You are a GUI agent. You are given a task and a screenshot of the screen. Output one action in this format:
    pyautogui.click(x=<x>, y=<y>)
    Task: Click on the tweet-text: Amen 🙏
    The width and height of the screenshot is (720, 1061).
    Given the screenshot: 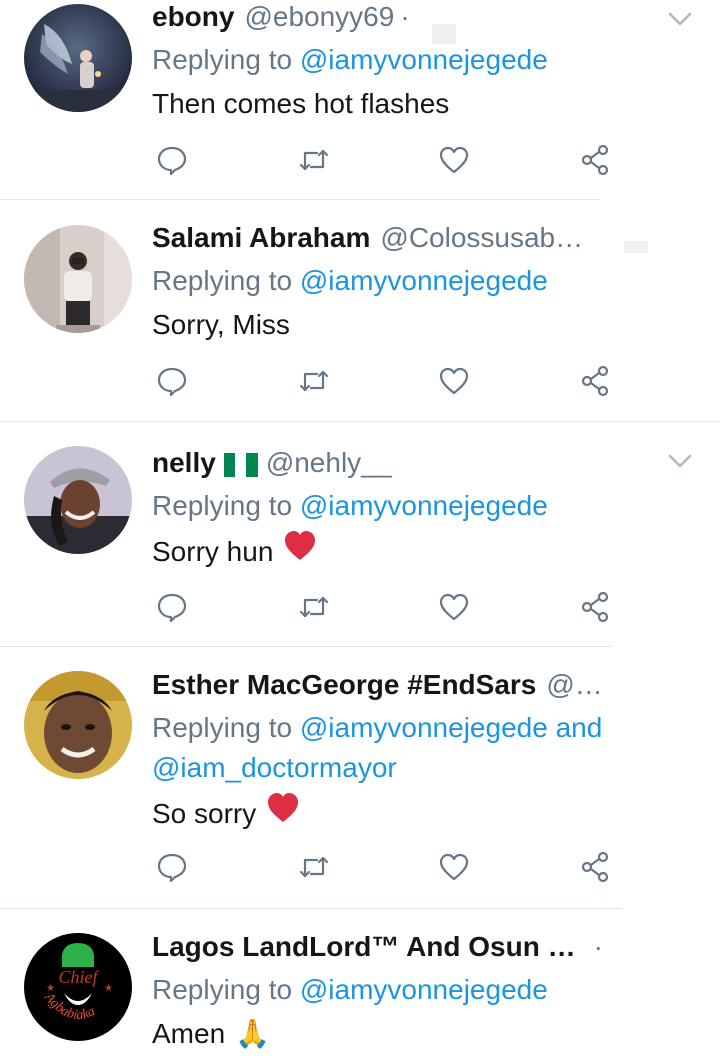 What is the action you would take?
    pyautogui.click(x=396, y=1034)
    